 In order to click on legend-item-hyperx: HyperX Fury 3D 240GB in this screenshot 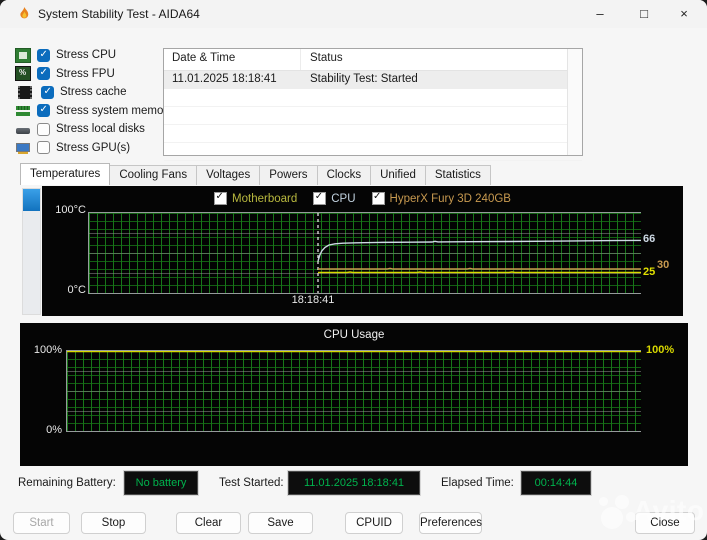, I will do `click(441, 198)`.